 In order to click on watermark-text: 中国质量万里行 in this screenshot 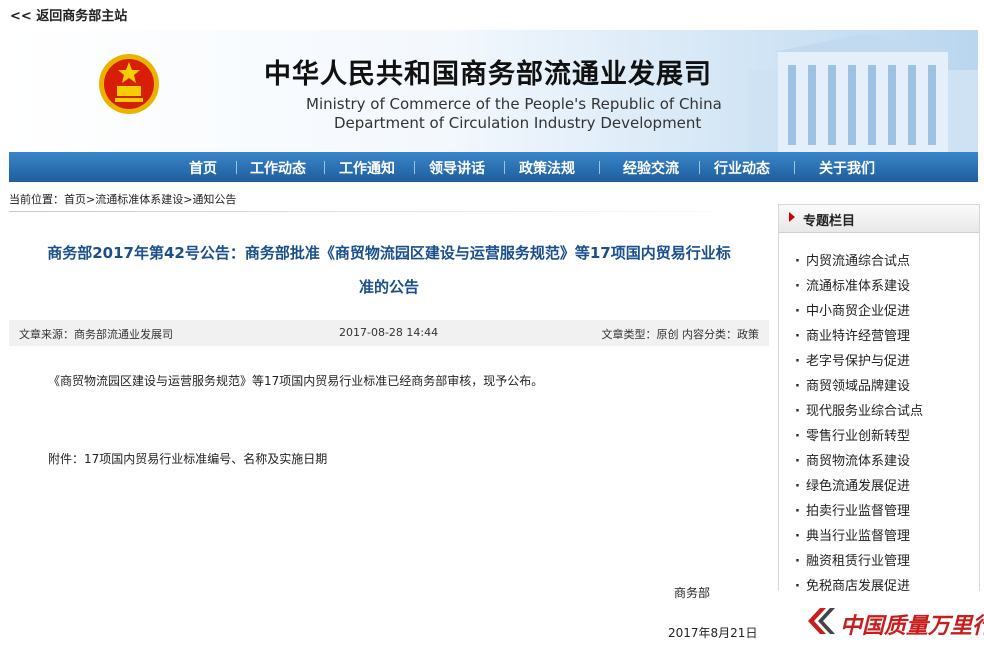, I will do `click(912, 626)`.